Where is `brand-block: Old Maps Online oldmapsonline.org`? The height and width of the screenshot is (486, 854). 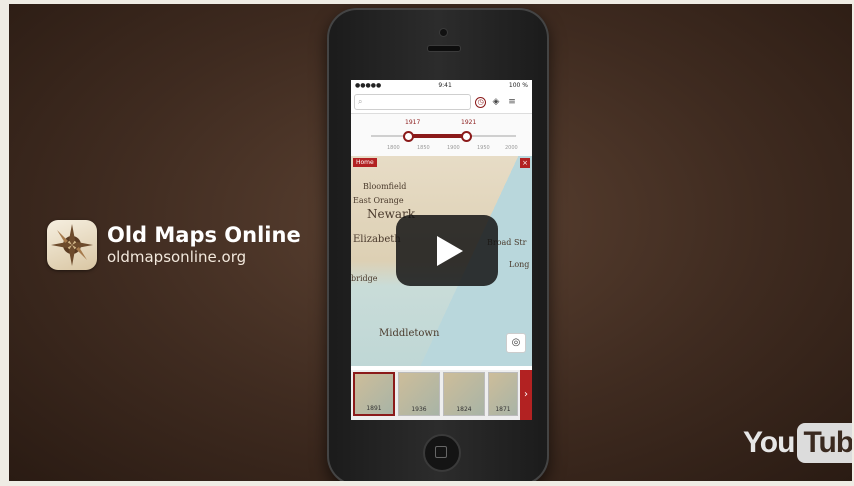
brand-block: Old Maps Online oldmapsonline.org is located at coordinates (174, 245).